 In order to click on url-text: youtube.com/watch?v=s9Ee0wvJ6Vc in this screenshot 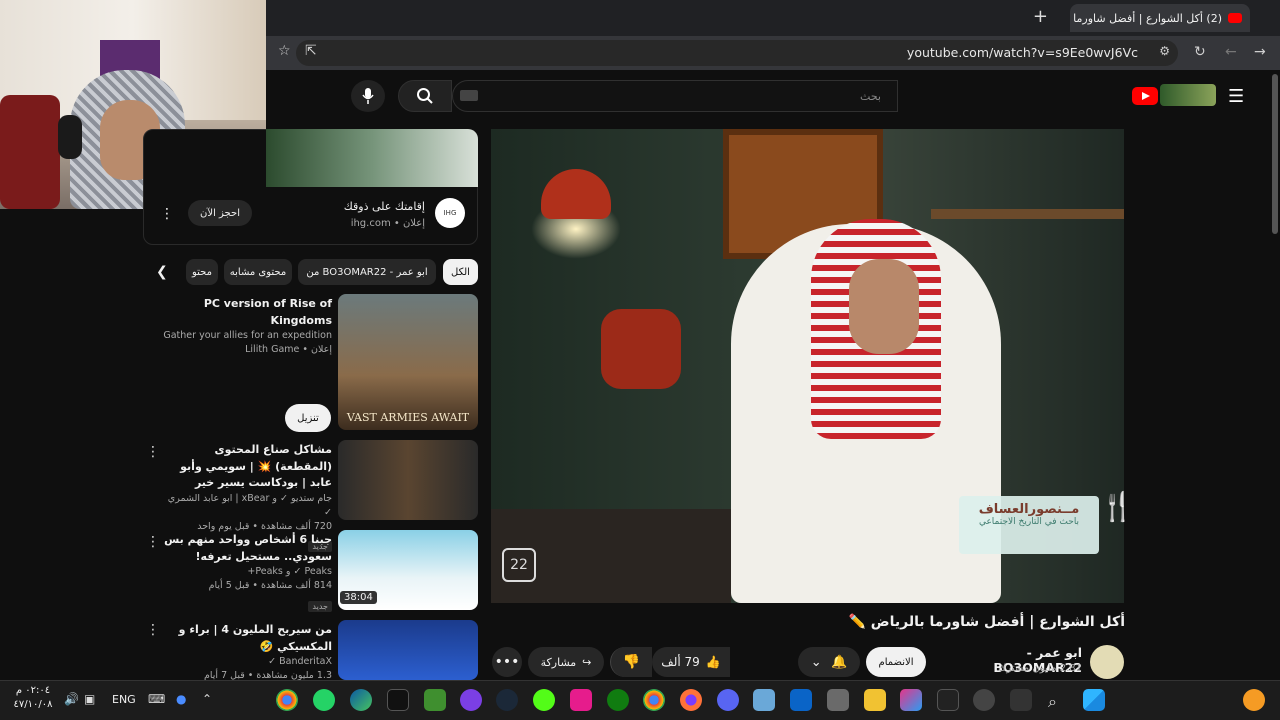, I will do `click(1022, 52)`.